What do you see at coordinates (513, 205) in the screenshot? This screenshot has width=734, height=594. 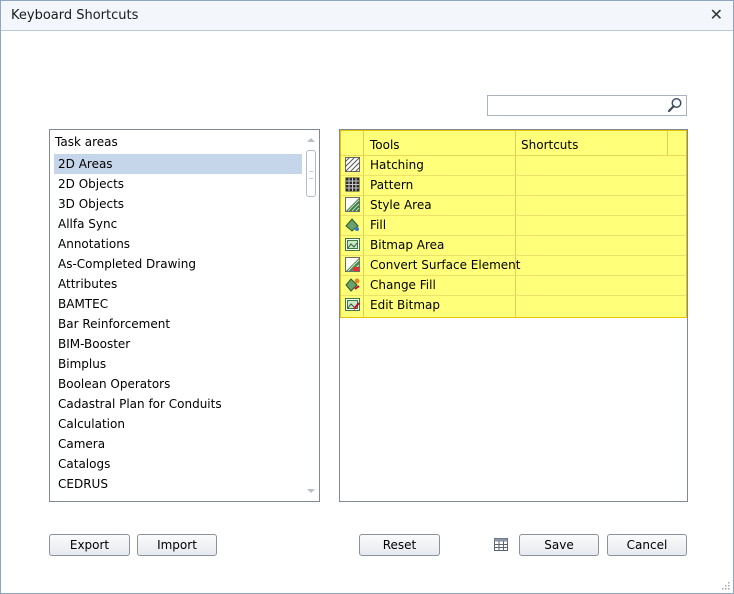 I see `tool-row: Style Area` at bounding box center [513, 205].